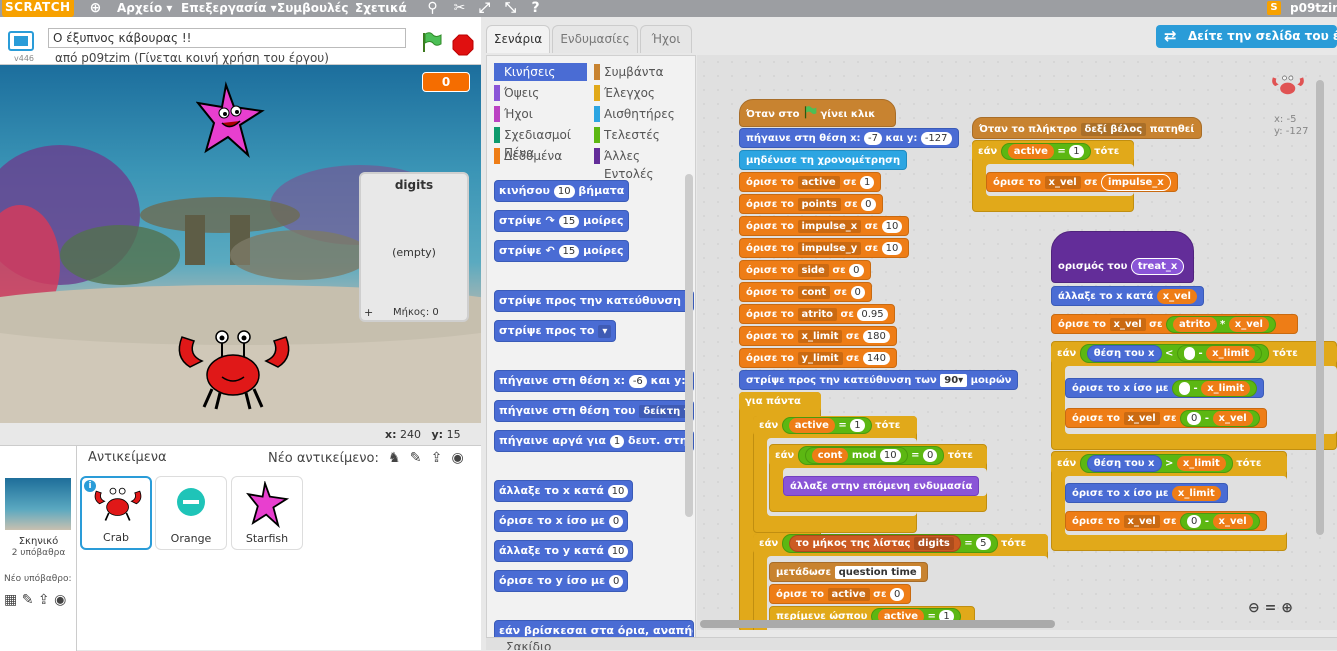 This screenshot has height=651, width=1337. Describe the element at coordinates (1127, 296) in the screenshot. I see `change-x-by-xvel-block: άλλαξε το x κατά x_vel` at that location.